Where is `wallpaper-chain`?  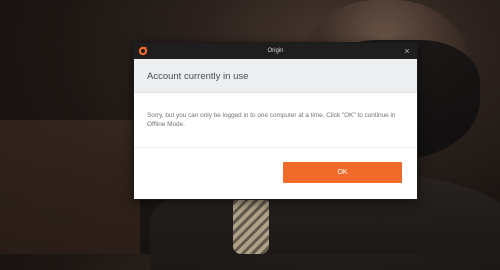 wallpaper-chain is located at coordinates (251, 225).